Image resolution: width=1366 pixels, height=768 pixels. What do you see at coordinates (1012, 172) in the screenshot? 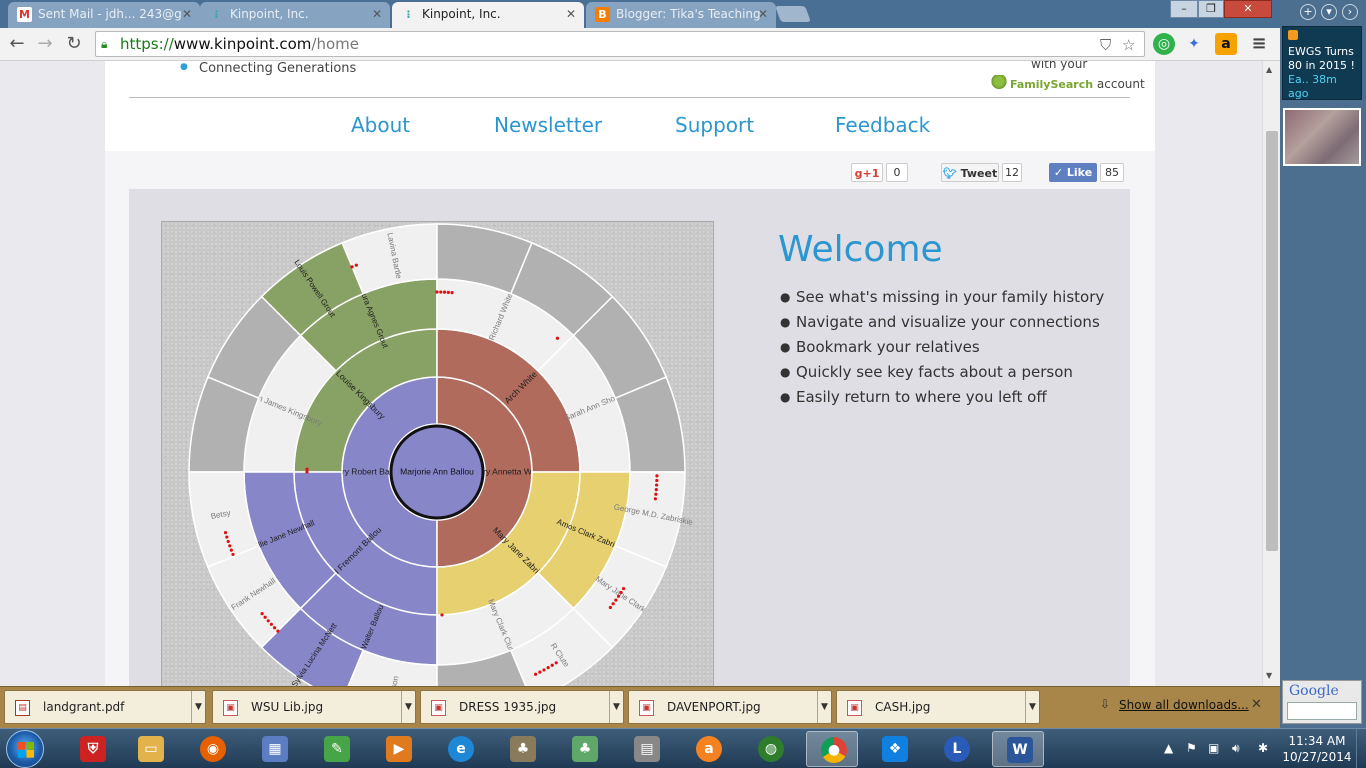
I see `tweet-count: 12` at bounding box center [1012, 172].